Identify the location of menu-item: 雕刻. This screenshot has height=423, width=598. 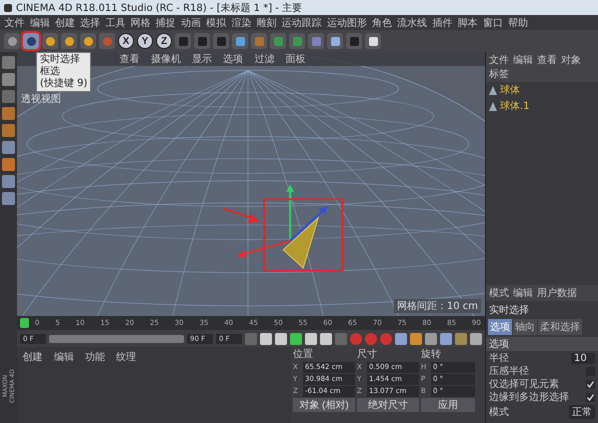
(267, 23).